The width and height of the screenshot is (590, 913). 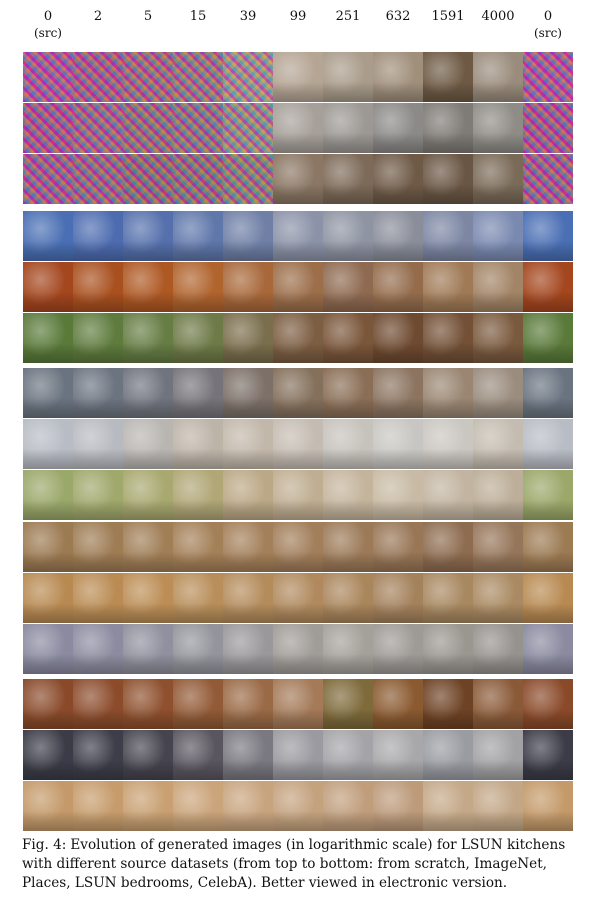 I want to click on column-header: 0 (src), so click(x=548, y=25).